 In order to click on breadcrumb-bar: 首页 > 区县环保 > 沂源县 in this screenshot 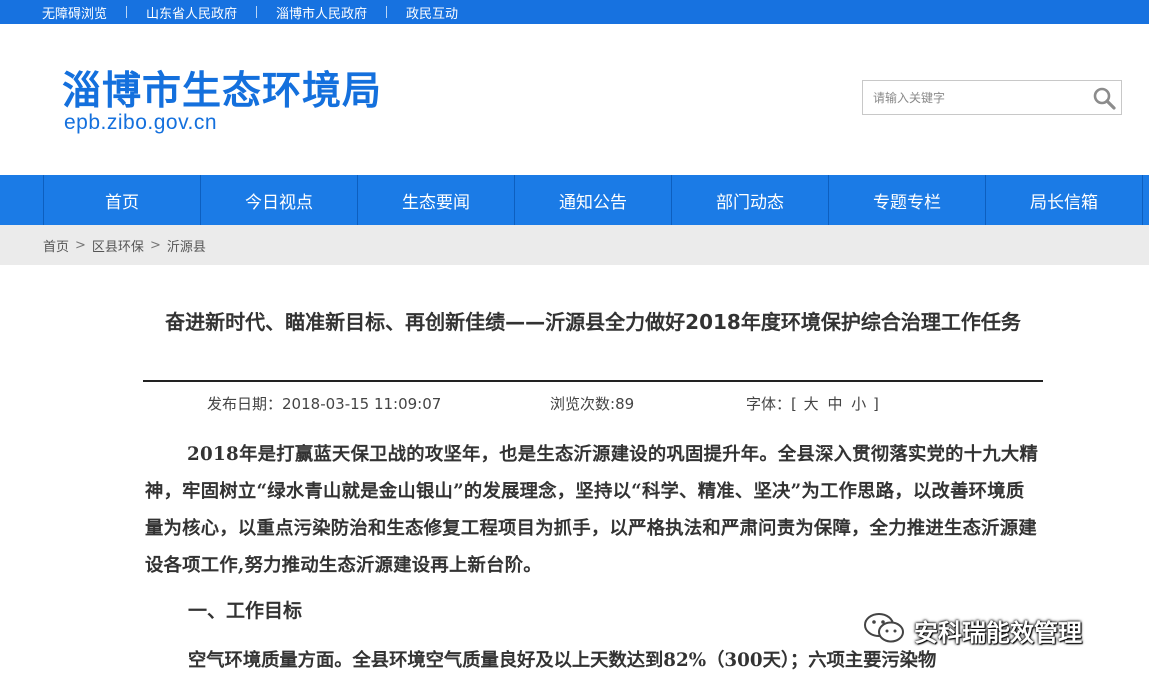, I will do `click(574, 245)`.